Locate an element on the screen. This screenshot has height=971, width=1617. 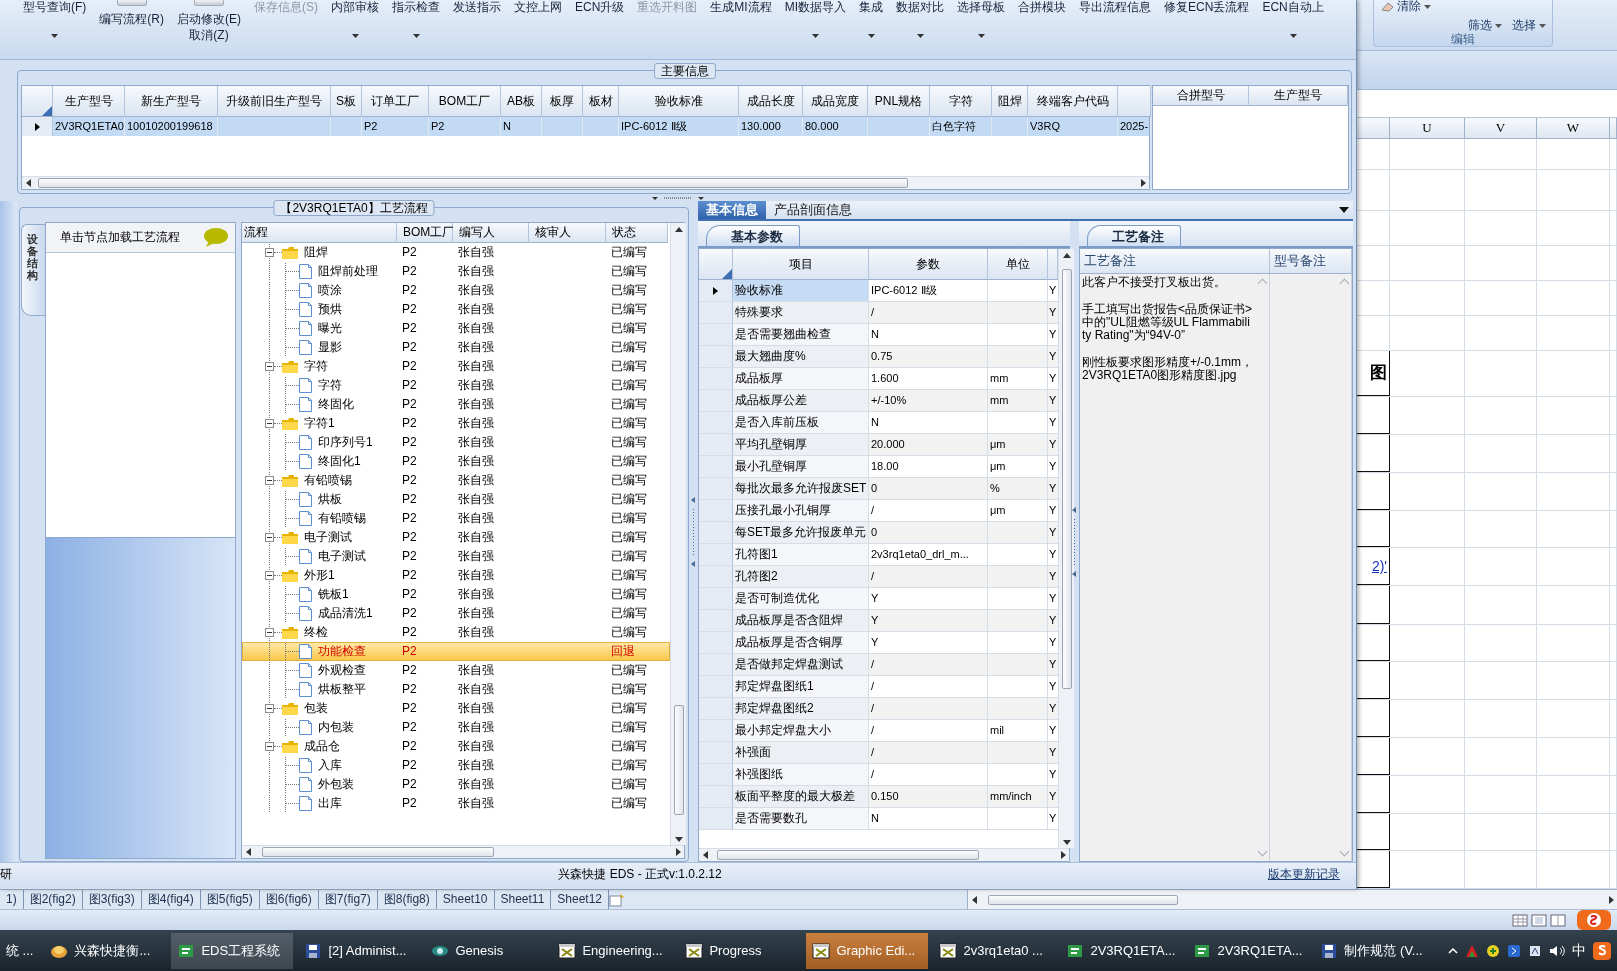
toolbar-button: 合拼模块 is located at coordinates (1042, 7).